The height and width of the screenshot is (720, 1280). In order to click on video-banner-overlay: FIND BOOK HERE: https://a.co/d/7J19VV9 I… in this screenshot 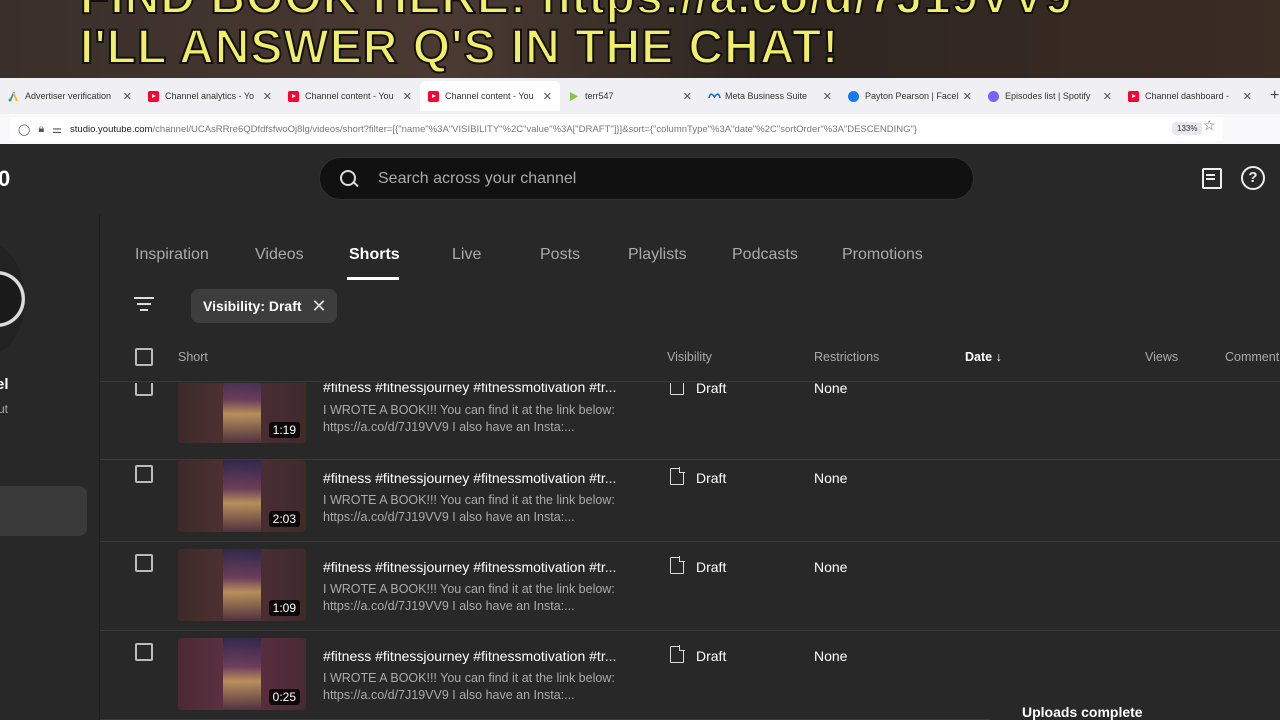, I will do `click(640, 39)`.